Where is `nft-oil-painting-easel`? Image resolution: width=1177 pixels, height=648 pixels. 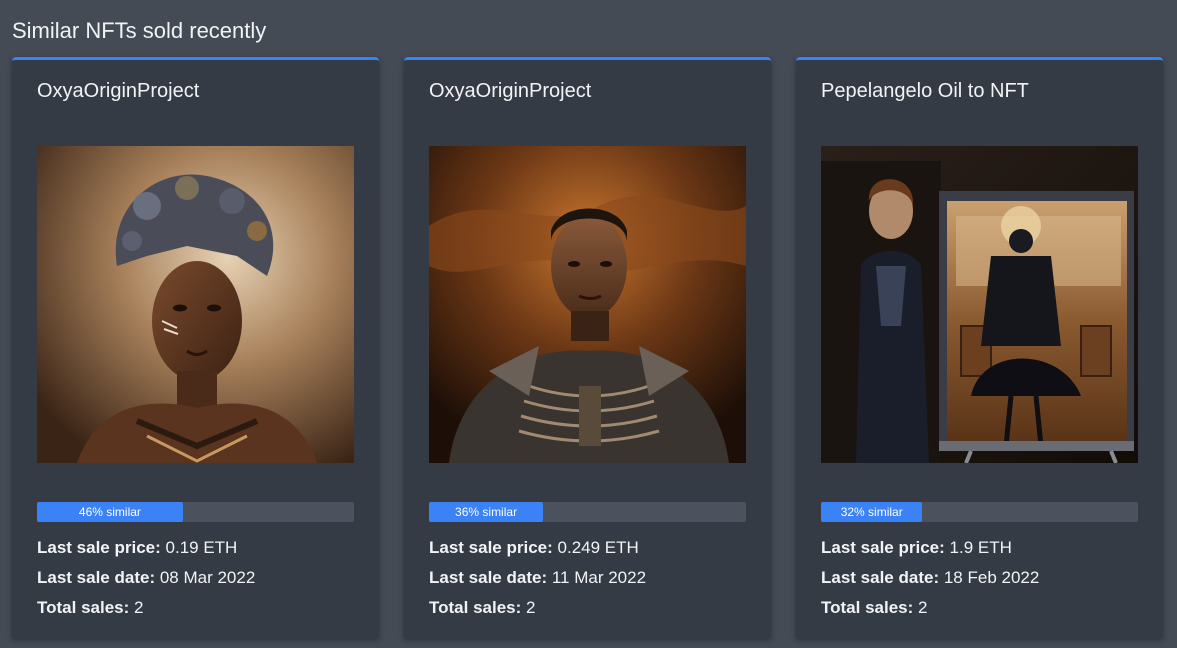 nft-oil-painting-easel is located at coordinates (979, 304).